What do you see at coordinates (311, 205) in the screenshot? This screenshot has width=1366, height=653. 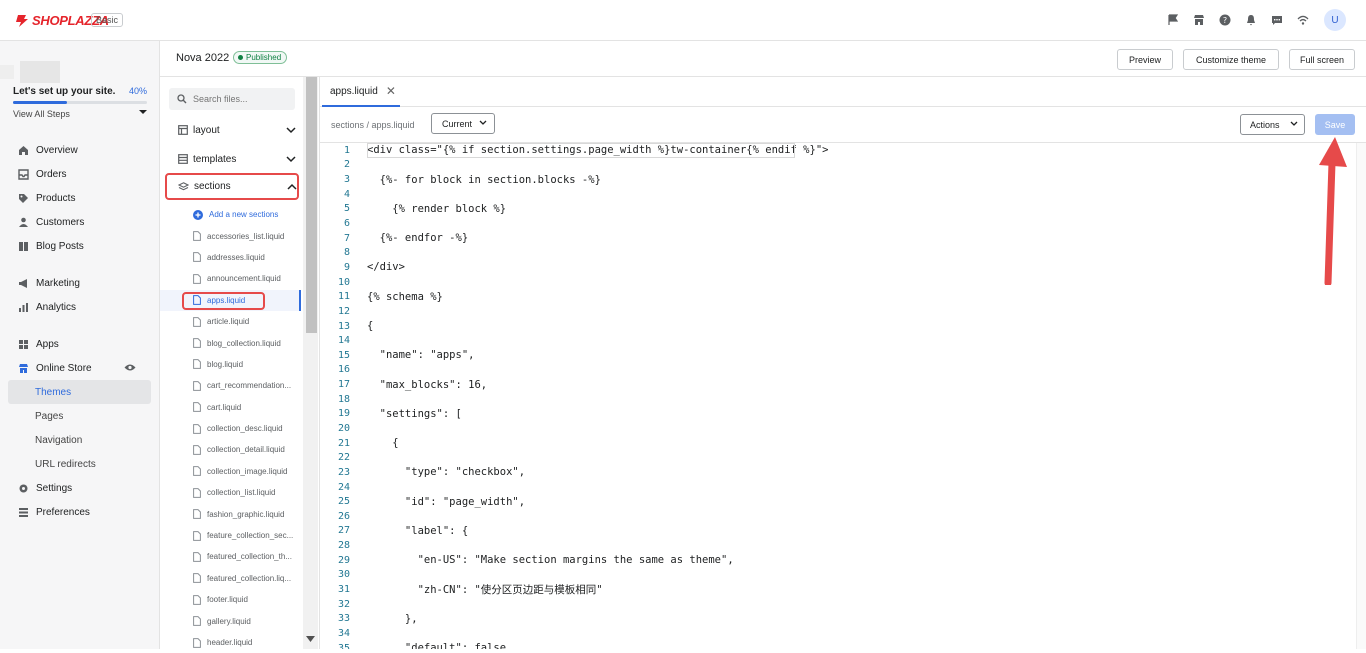 I see `file-panel-scroll-thumb` at bounding box center [311, 205].